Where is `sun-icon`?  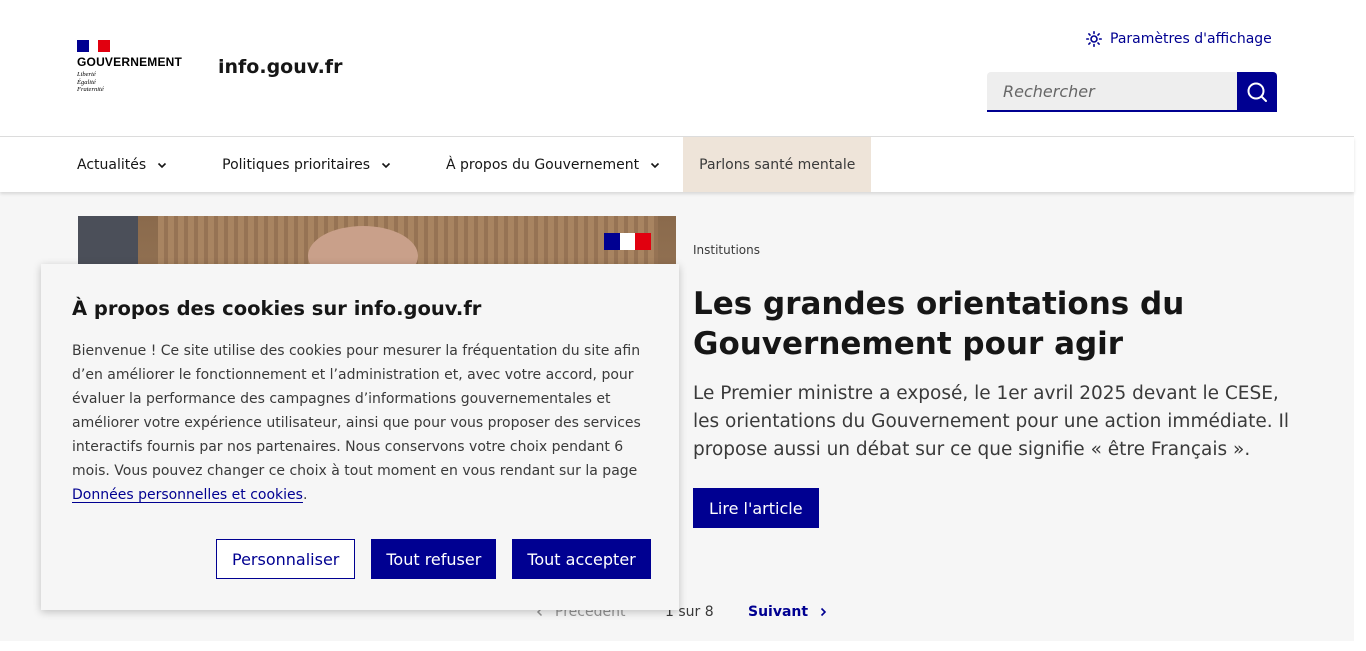
sun-icon is located at coordinates (1094, 39).